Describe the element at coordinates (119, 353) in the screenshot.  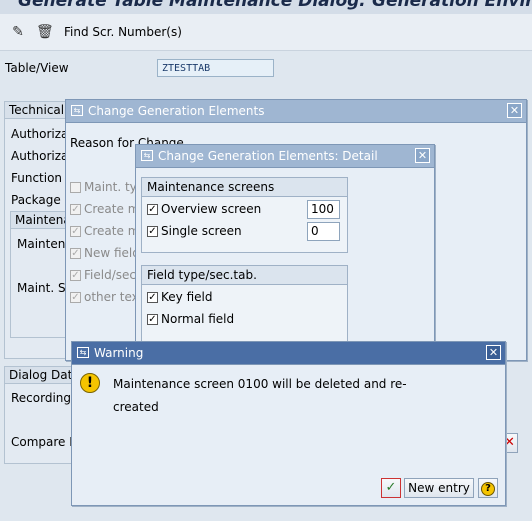
I see `warning-title: Warning` at that location.